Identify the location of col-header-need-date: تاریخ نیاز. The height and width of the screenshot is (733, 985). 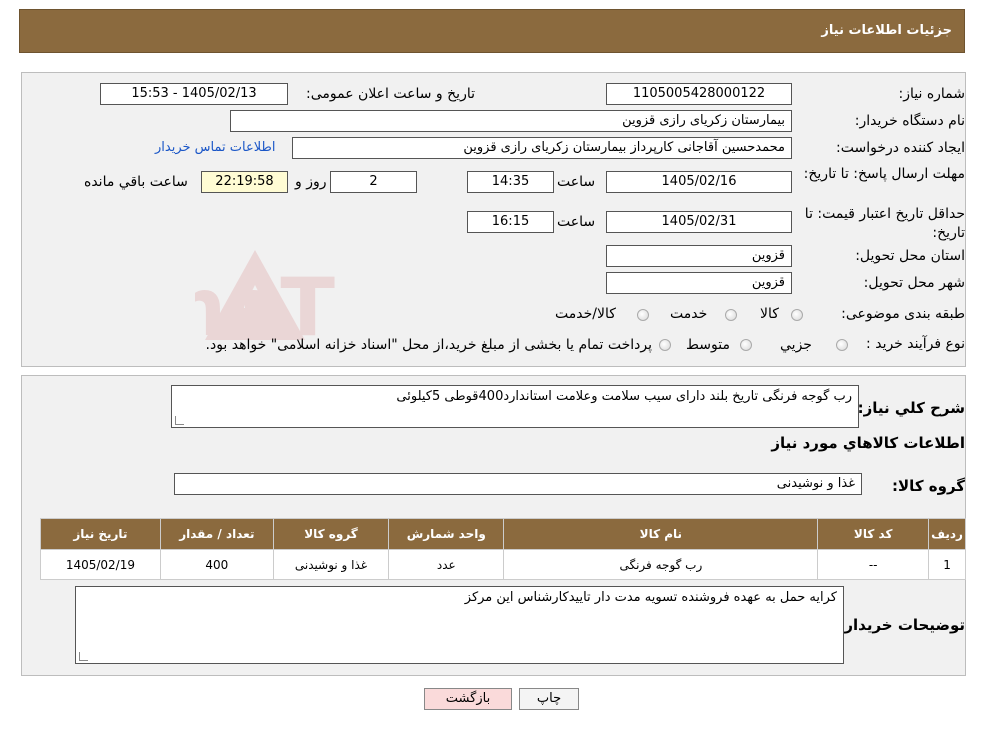
(100, 534).